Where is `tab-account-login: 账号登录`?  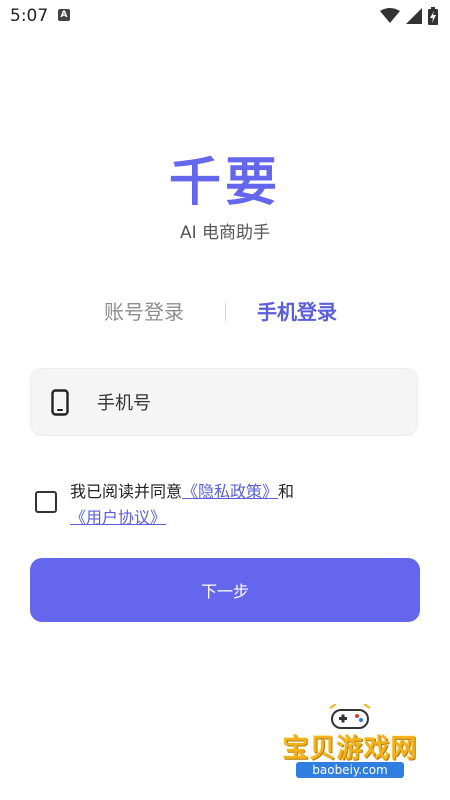
tab-account-login: 账号登录 is located at coordinates (144, 312).